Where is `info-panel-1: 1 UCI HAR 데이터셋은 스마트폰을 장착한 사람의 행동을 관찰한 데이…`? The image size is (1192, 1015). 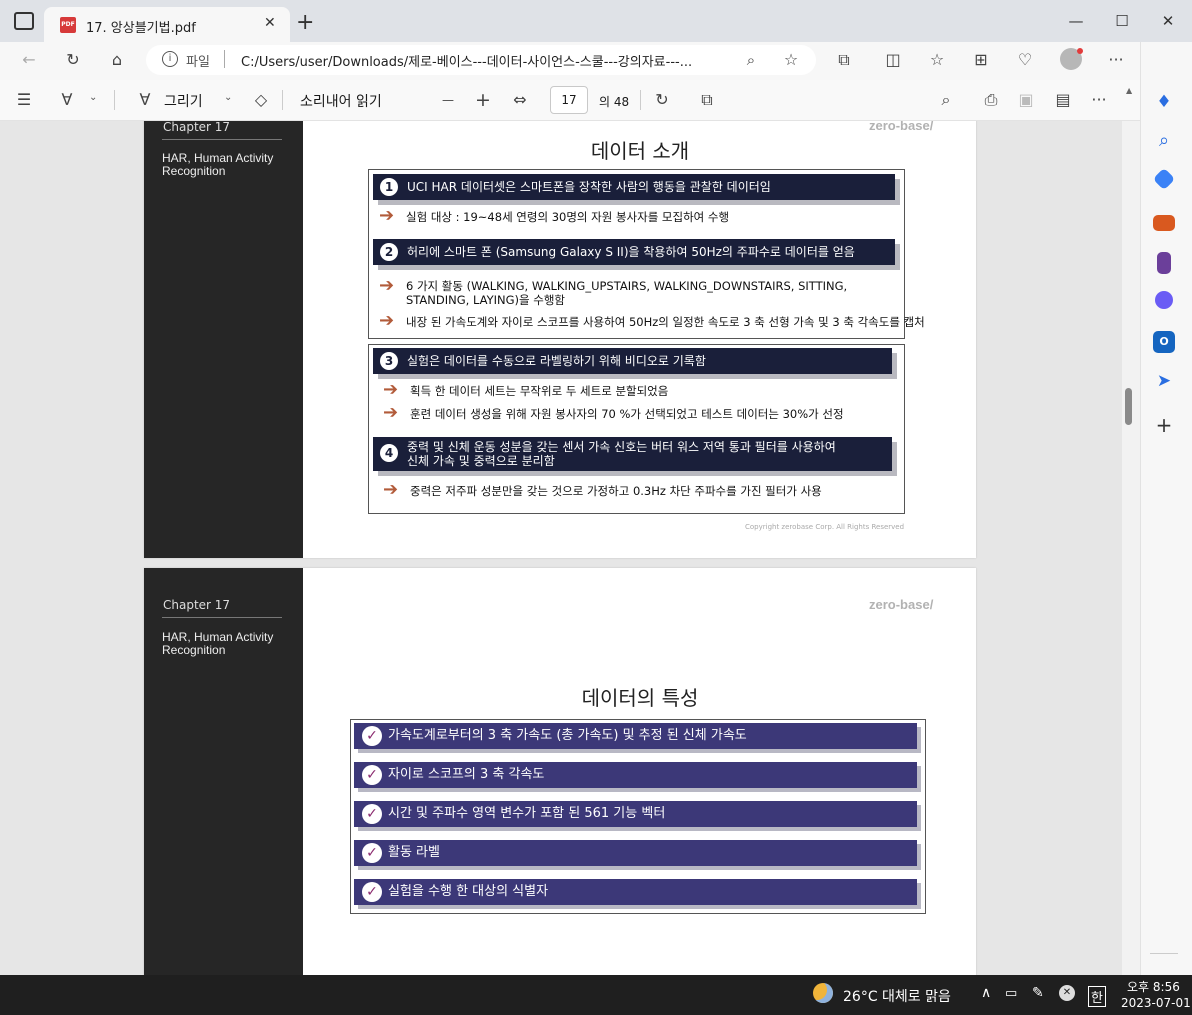 info-panel-1: 1 UCI HAR 데이터셋은 스마트폰을 장착한 사람의 행동을 관찰한 데이… is located at coordinates (646, 254).